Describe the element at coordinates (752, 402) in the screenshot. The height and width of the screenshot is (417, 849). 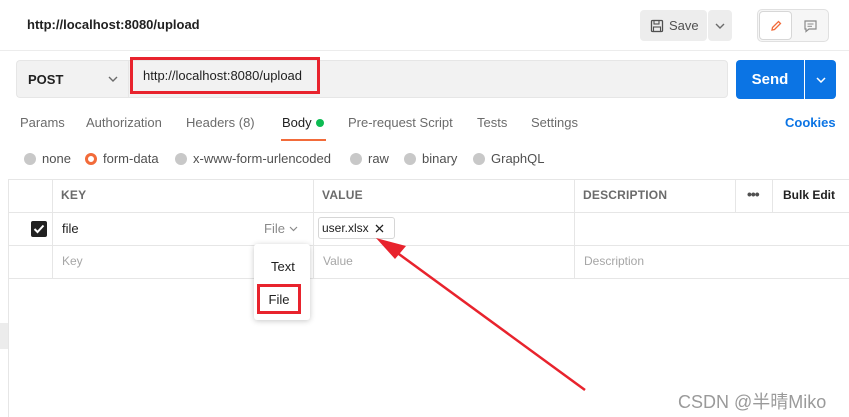
I see `watermark: CSDN @半晴Miko` at that location.